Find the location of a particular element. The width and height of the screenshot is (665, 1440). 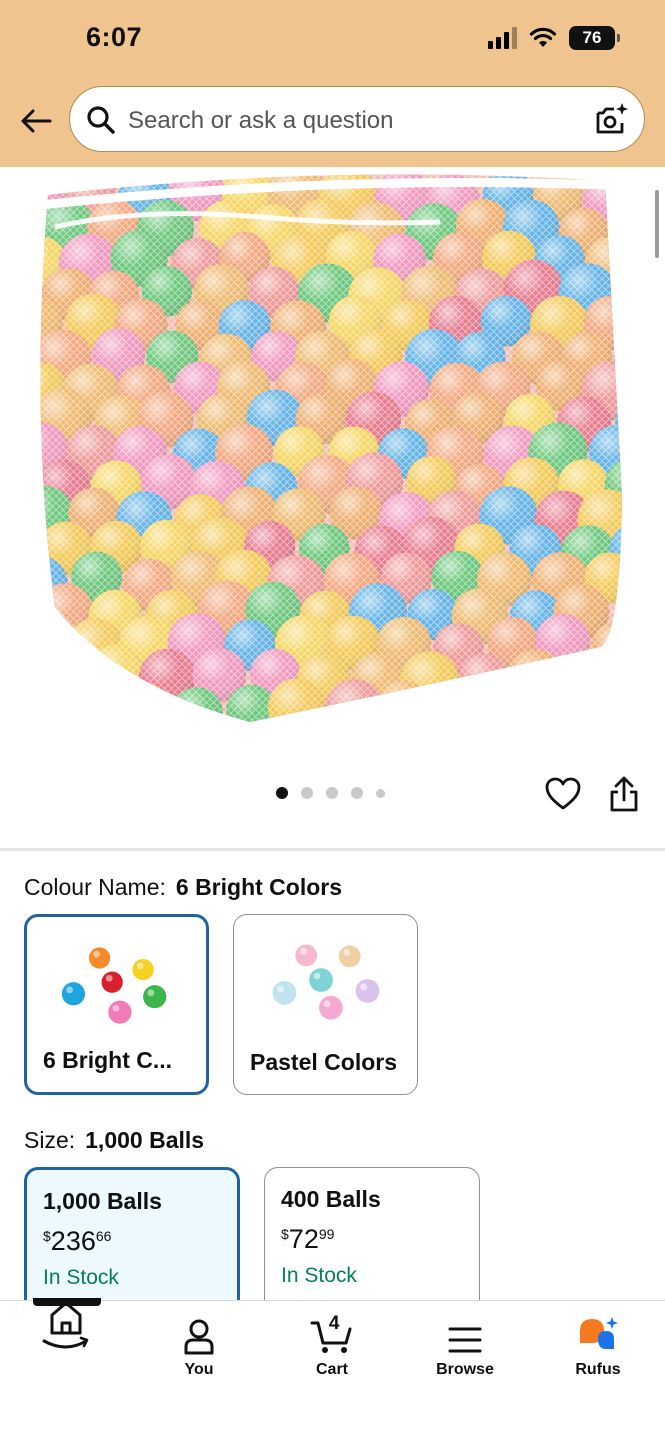

share-button is located at coordinates (624, 794).